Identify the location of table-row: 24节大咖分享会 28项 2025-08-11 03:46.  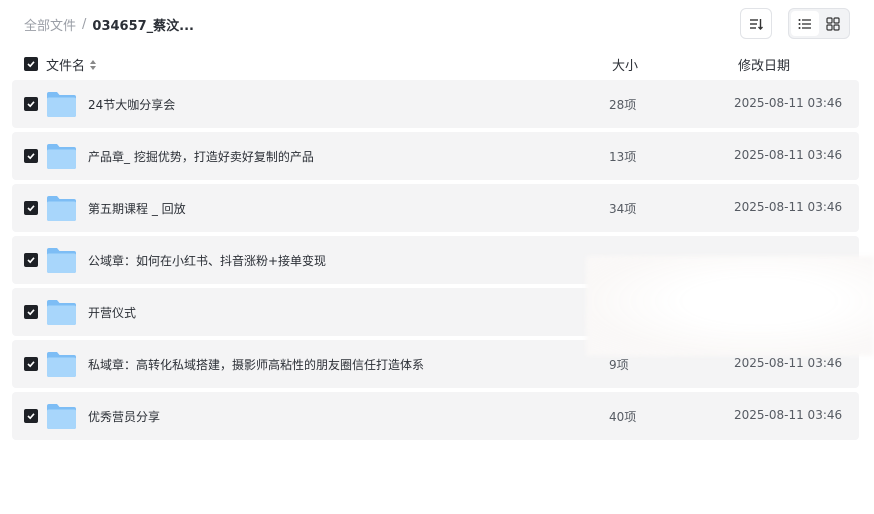
(435, 104).